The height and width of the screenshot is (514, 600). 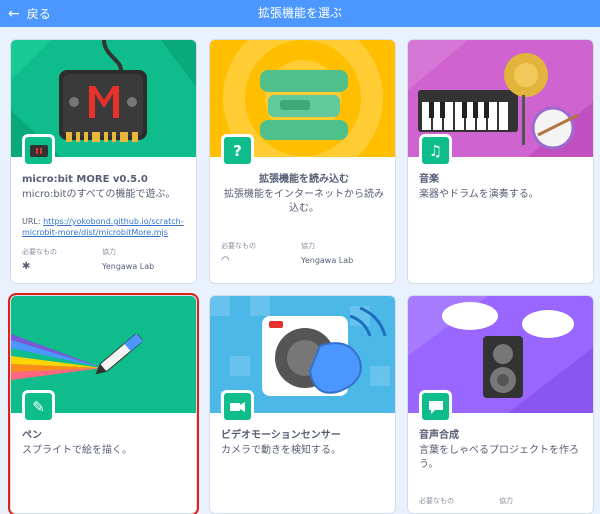 What do you see at coordinates (32, 435) in the screenshot?
I see `extension-name: ペン` at bounding box center [32, 435].